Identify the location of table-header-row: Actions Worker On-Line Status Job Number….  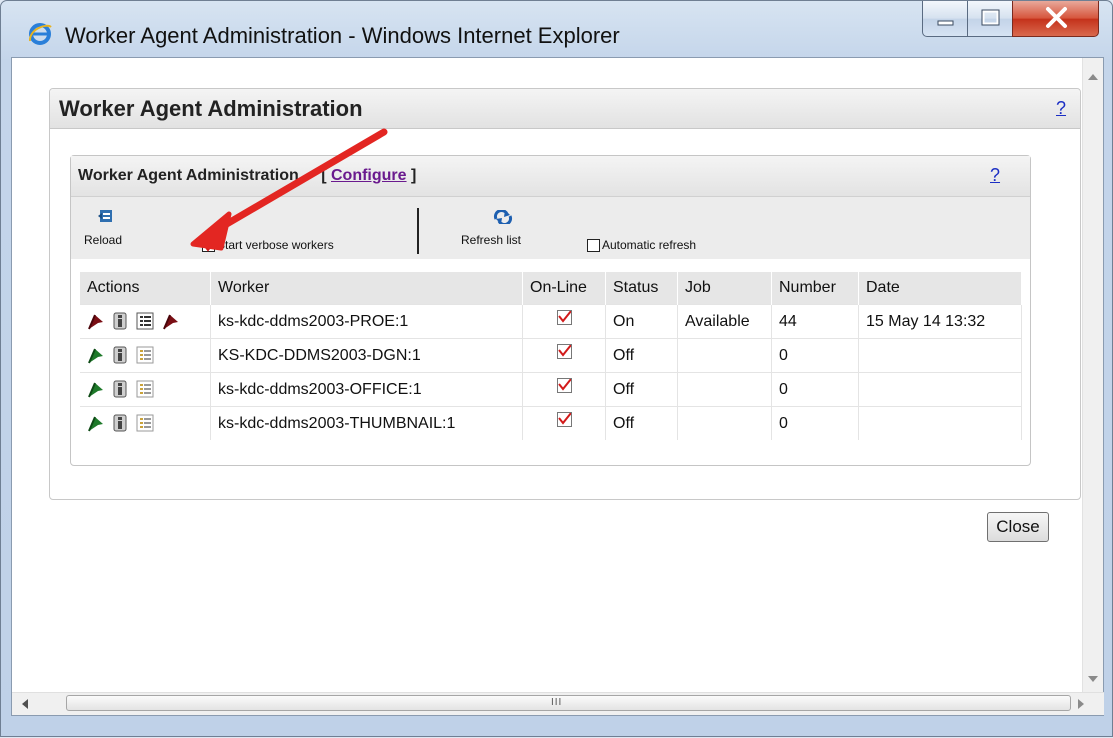
(551, 288).